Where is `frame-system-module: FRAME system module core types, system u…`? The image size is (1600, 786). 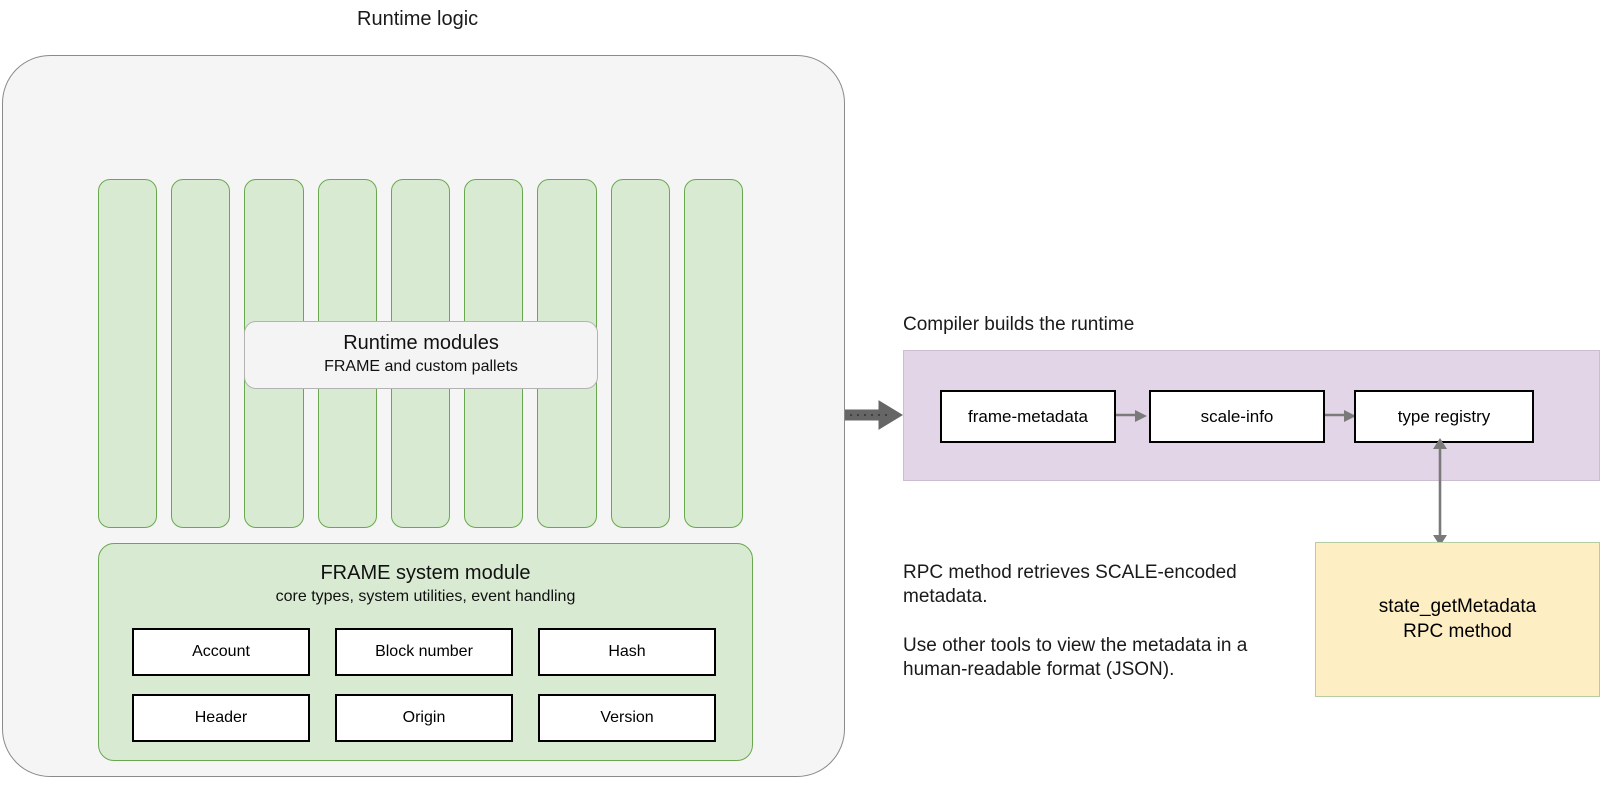
frame-system-module: FRAME system module core types, system u… is located at coordinates (425, 652).